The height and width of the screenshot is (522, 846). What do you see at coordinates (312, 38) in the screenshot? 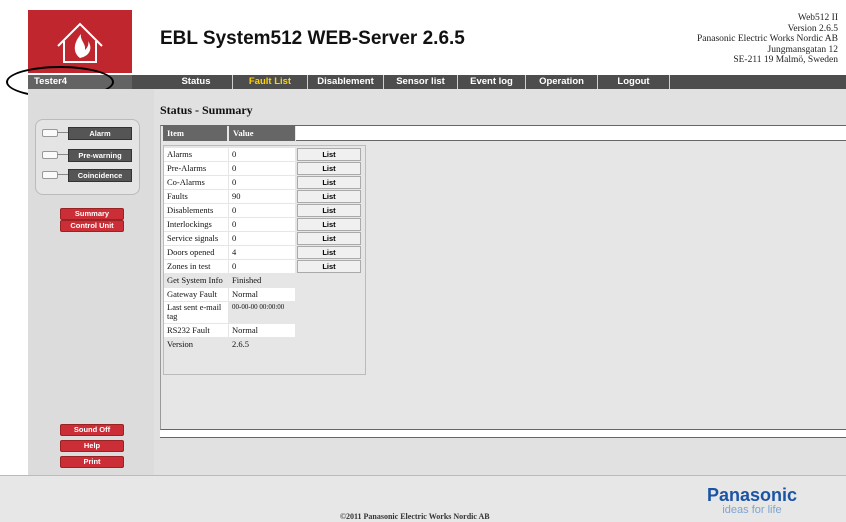
I see `app-title: EBL System512 WEB-Server 2.6.5` at bounding box center [312, 38].